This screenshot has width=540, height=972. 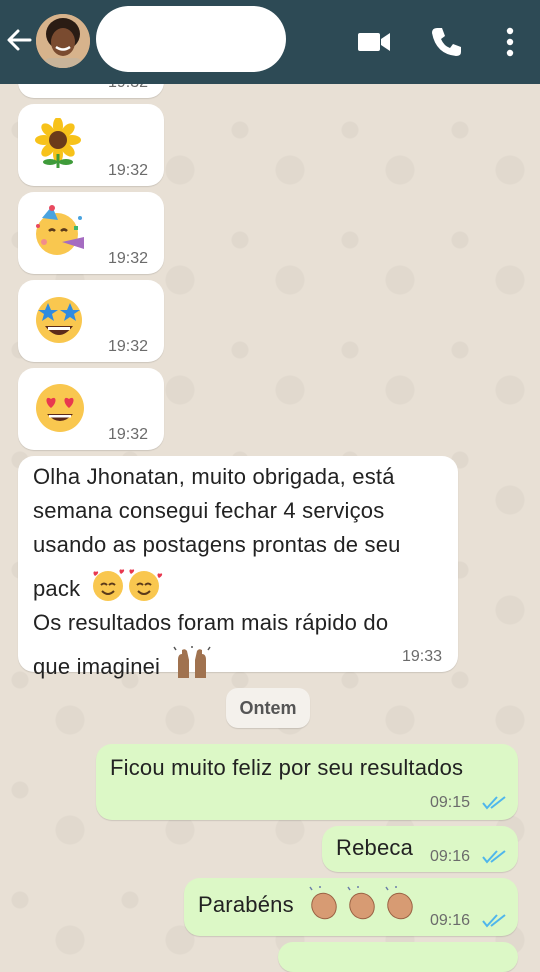 I want to click on message-text: Parabéns, so click(x=246, y=904).